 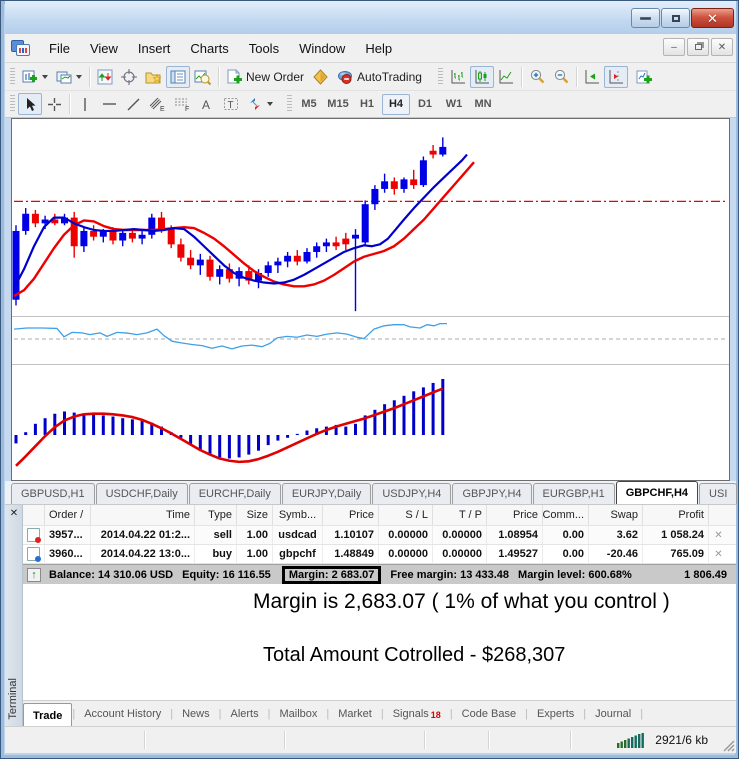 I want to click on menu-item-tools: Tools, so click(x=264, y=48).